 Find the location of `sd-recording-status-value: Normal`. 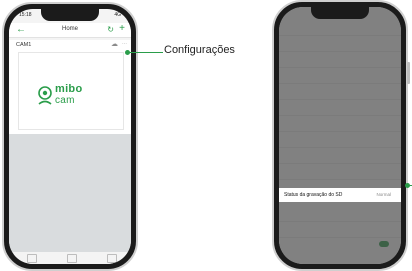

sd-recording-status-value: Normal is located at coordinates (383, 194).